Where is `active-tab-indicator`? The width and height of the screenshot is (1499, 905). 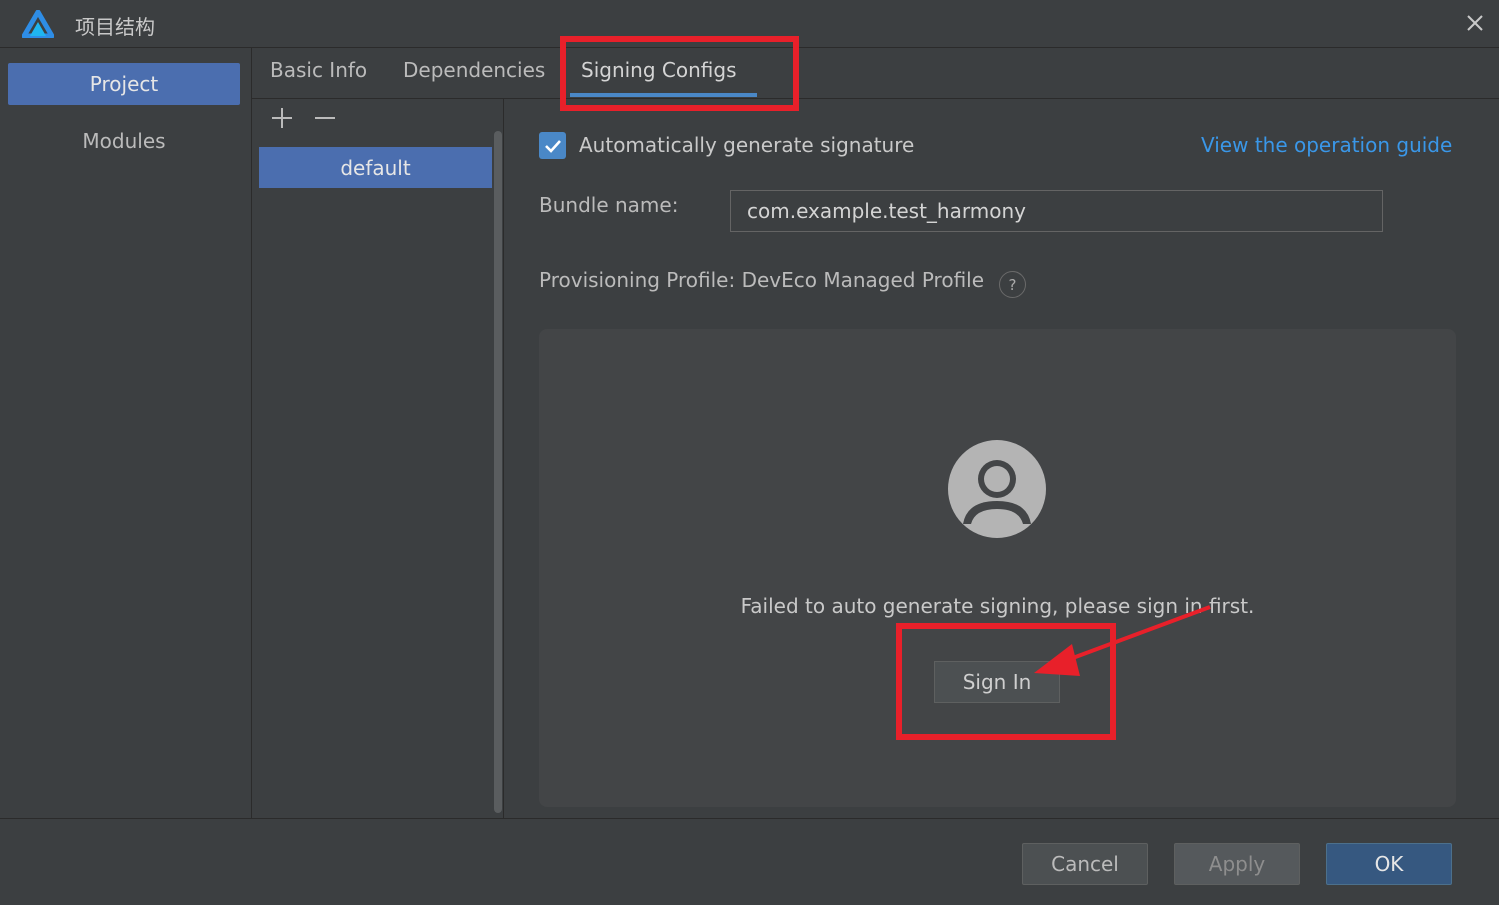 active-tab-indicator is located at coordinates (663, 95).